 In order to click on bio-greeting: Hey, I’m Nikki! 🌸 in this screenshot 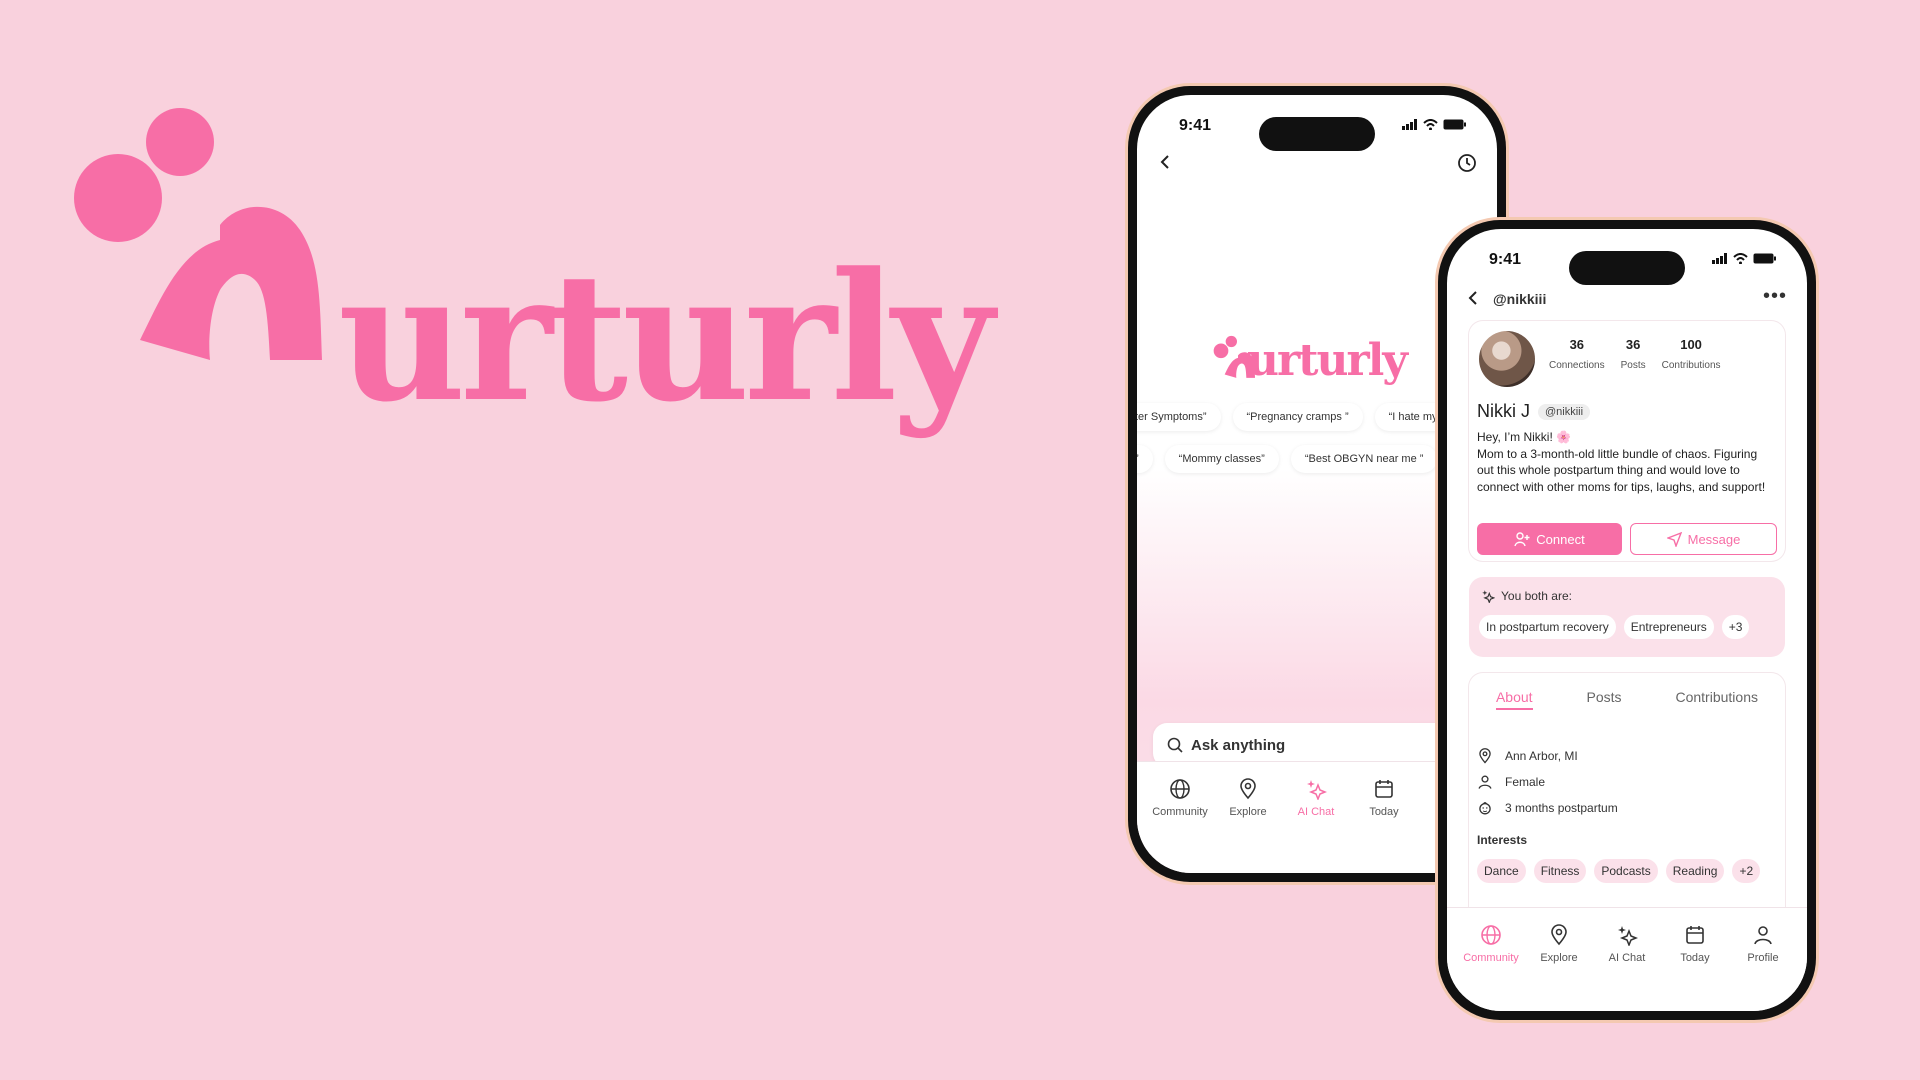, I will do `click(1524, 437)`.